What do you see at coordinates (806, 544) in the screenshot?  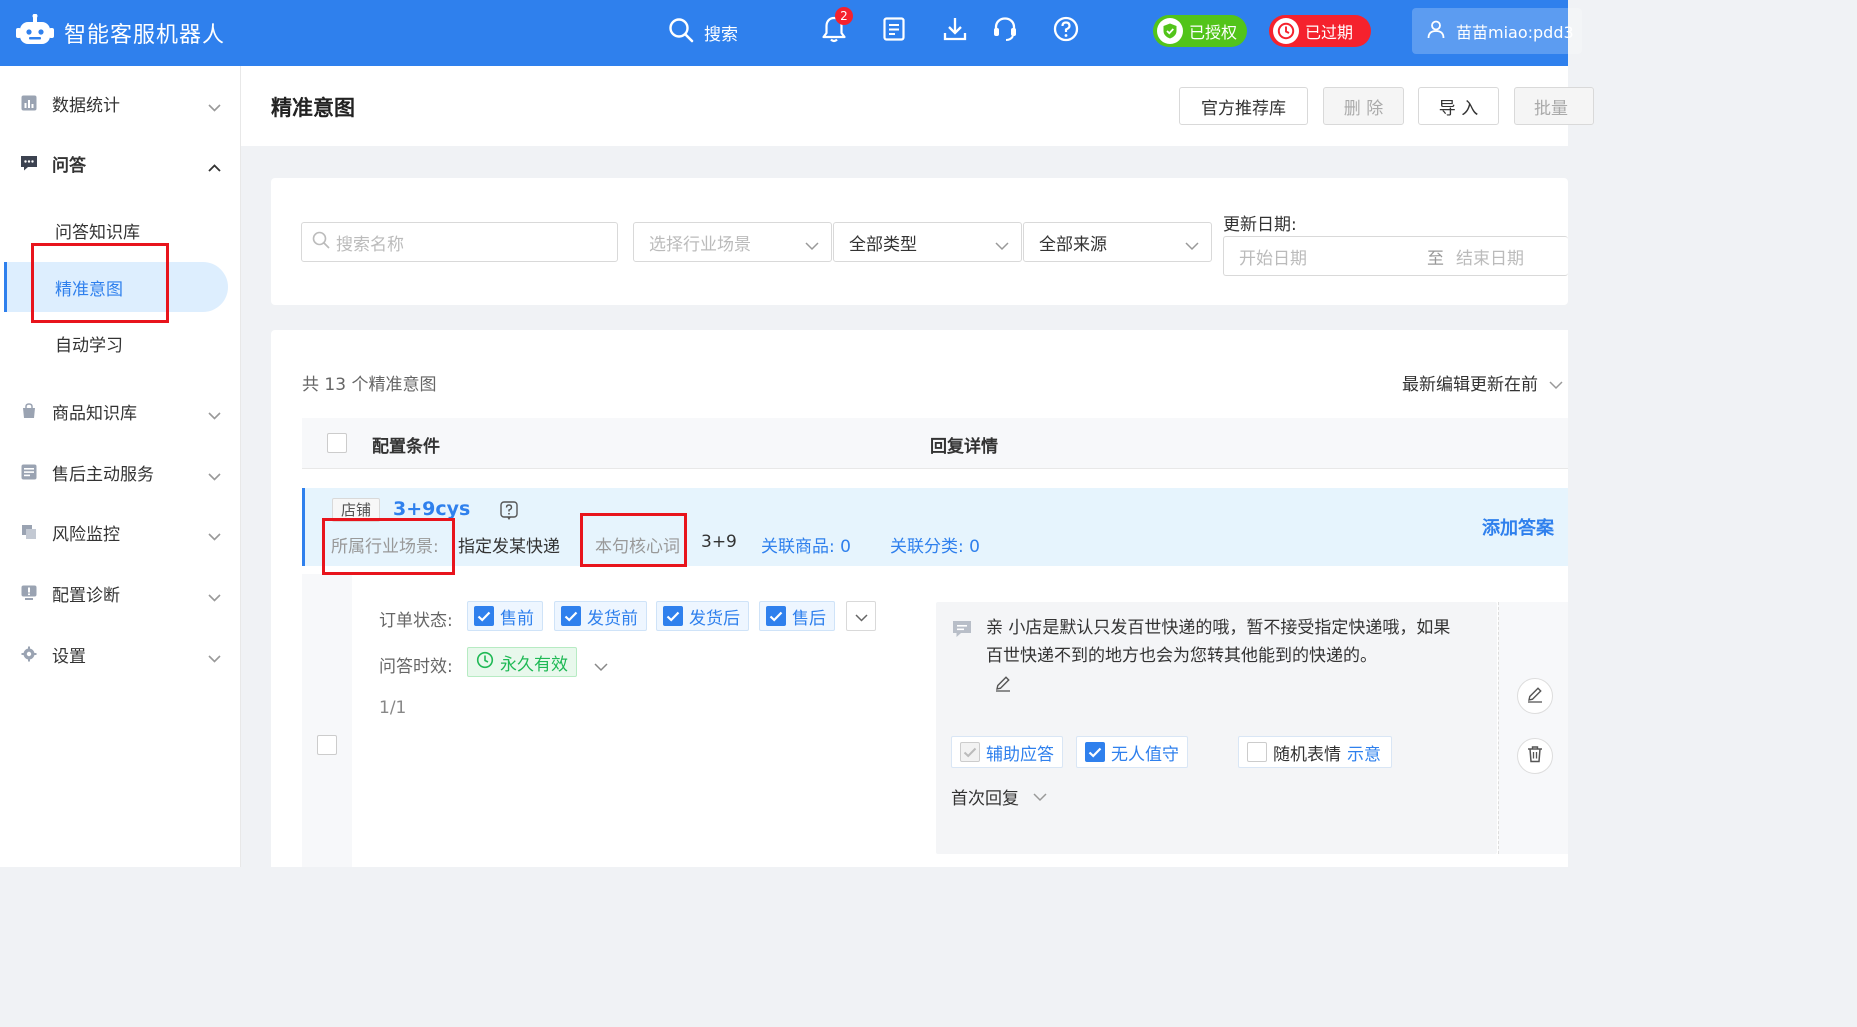 I see `related-goods-link: 关联商品: 0` at bounding box center [806, 544].